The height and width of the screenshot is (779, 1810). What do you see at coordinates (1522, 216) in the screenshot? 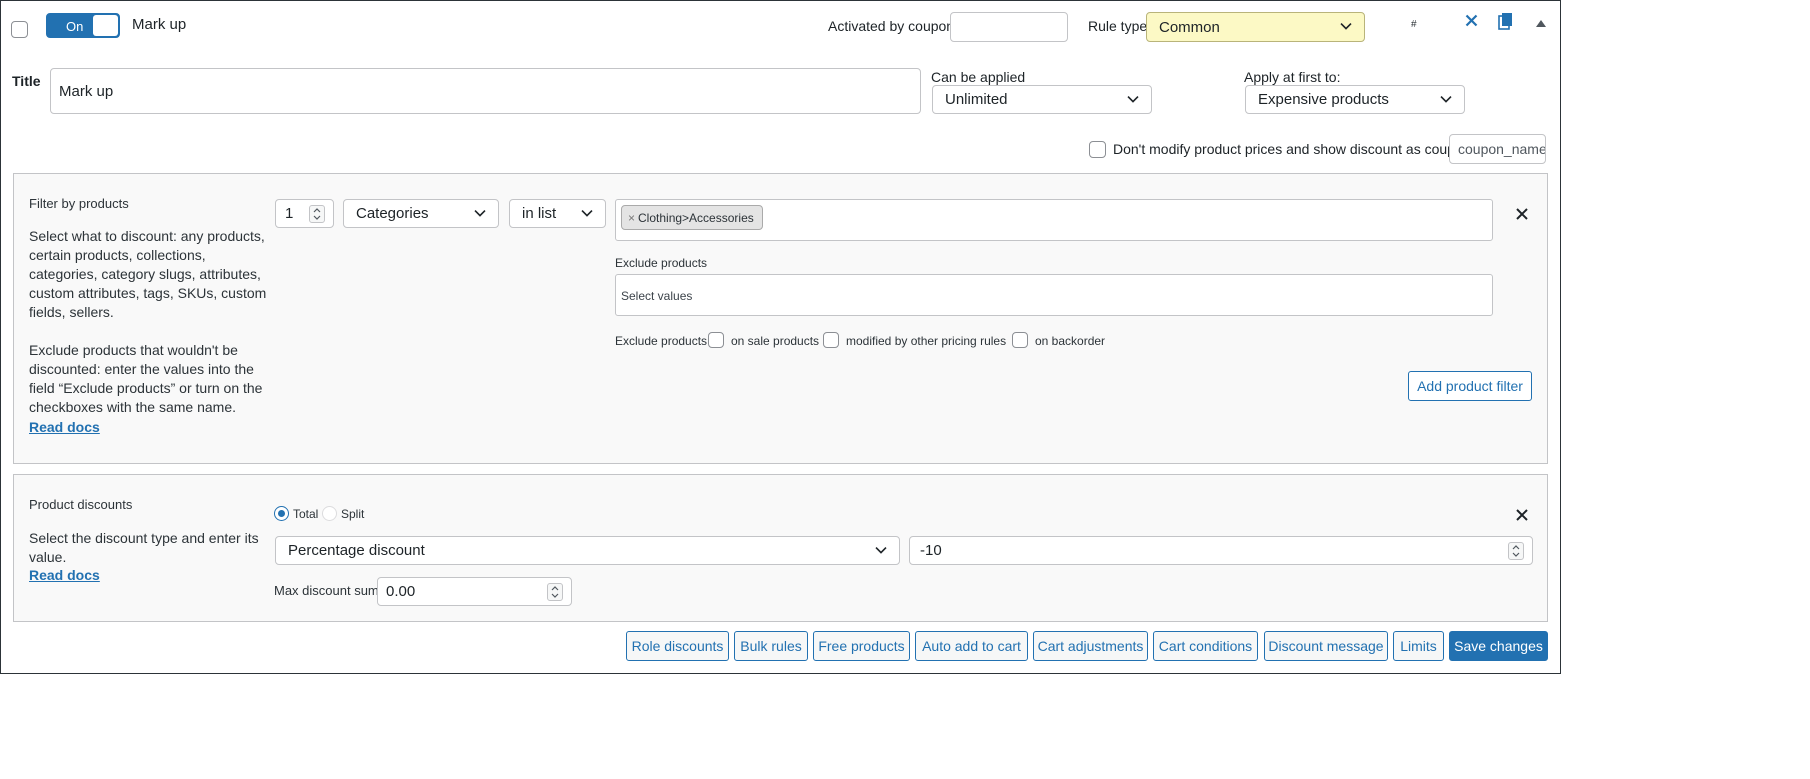
I see `filter-remove-icon` at bounding box center [1522, 216].